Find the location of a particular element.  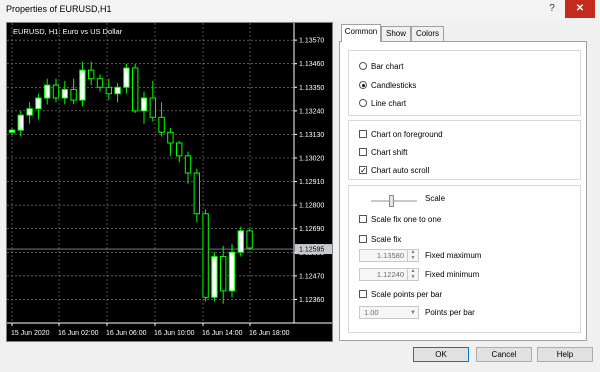

fixed-minimum-input: 1.12240 ▲ ▼ is located at coordinates (389, 274).